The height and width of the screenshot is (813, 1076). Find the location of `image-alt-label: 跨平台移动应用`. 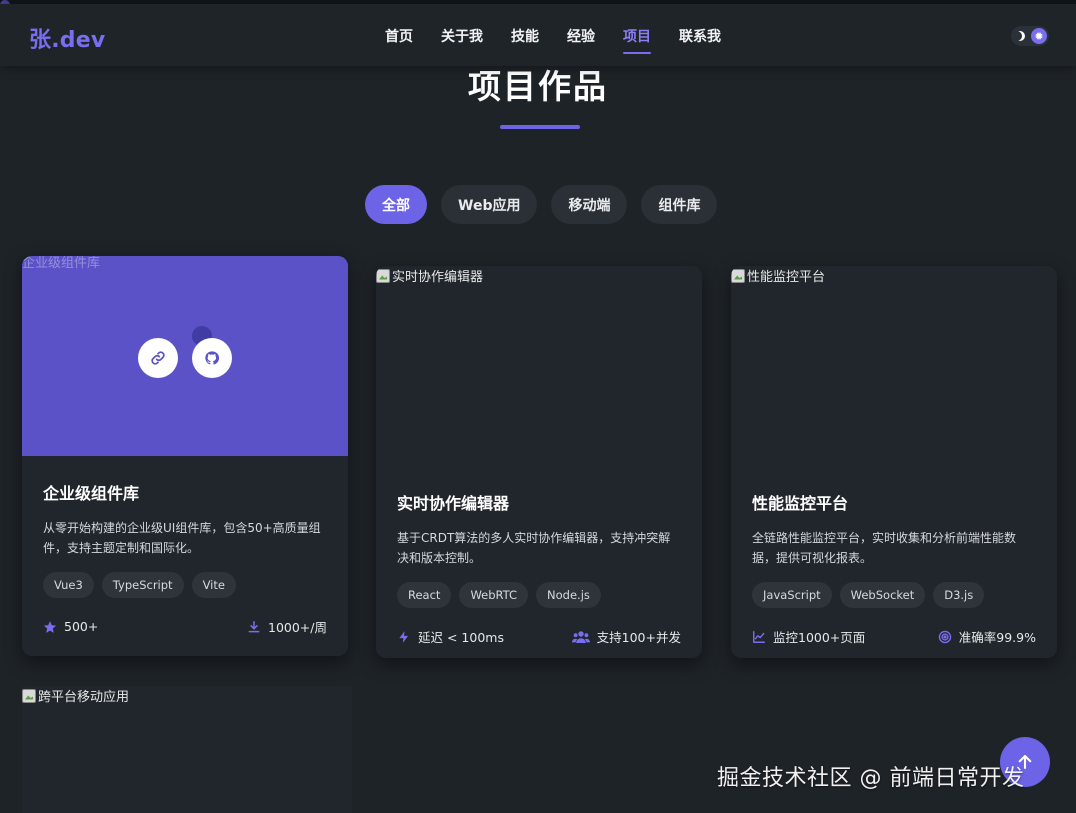

image-alt-label: 跨平台移动应用 is located at coordinates (84, 697).